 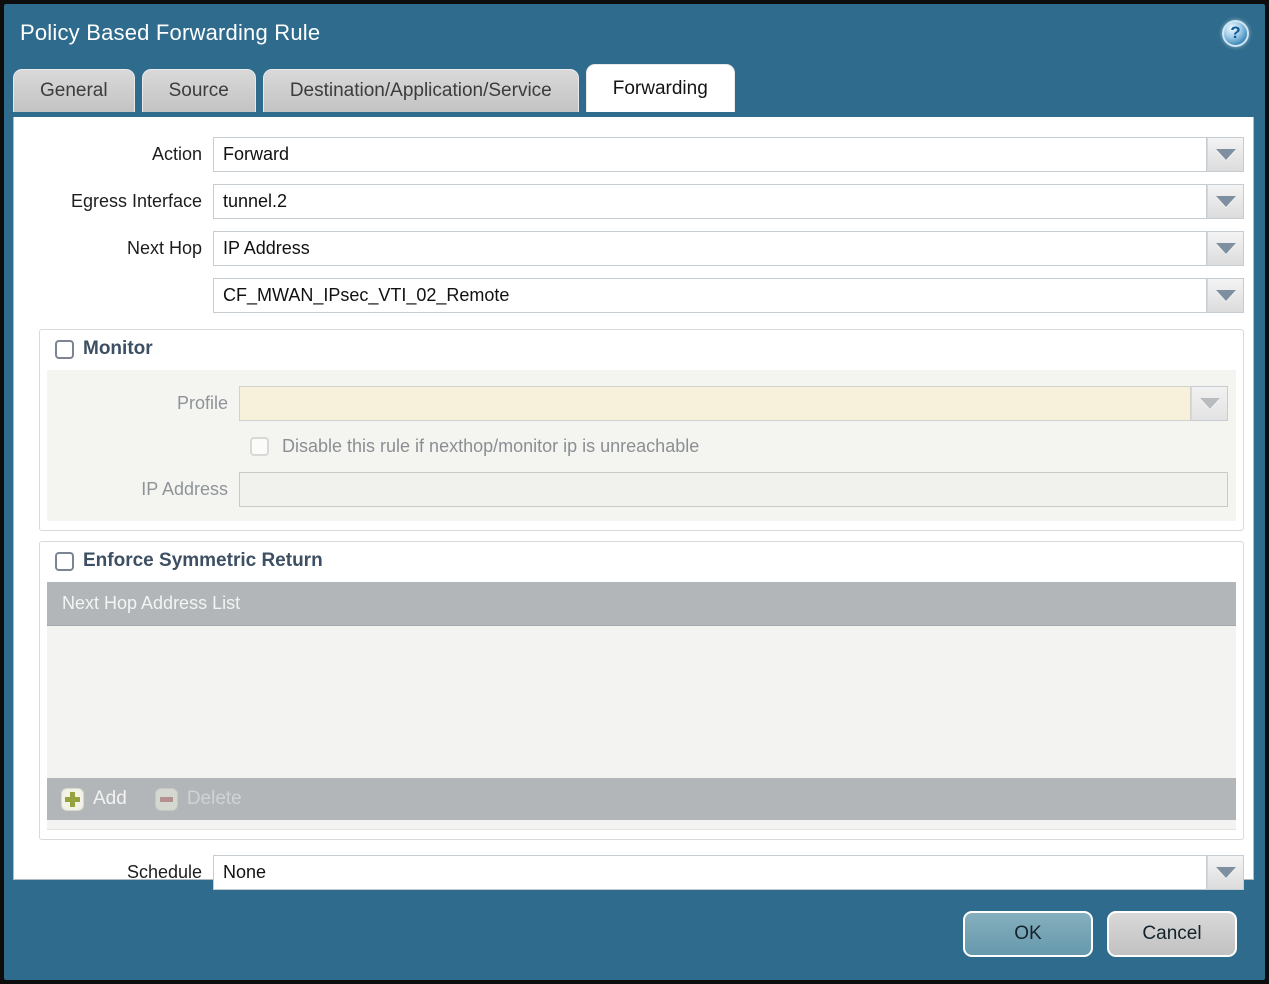 What do you see at coordinates (170, 32) in the screenshot?
I see `dialog-title: Policy Based Forwarding Rule` at bounding box center [170, 32].